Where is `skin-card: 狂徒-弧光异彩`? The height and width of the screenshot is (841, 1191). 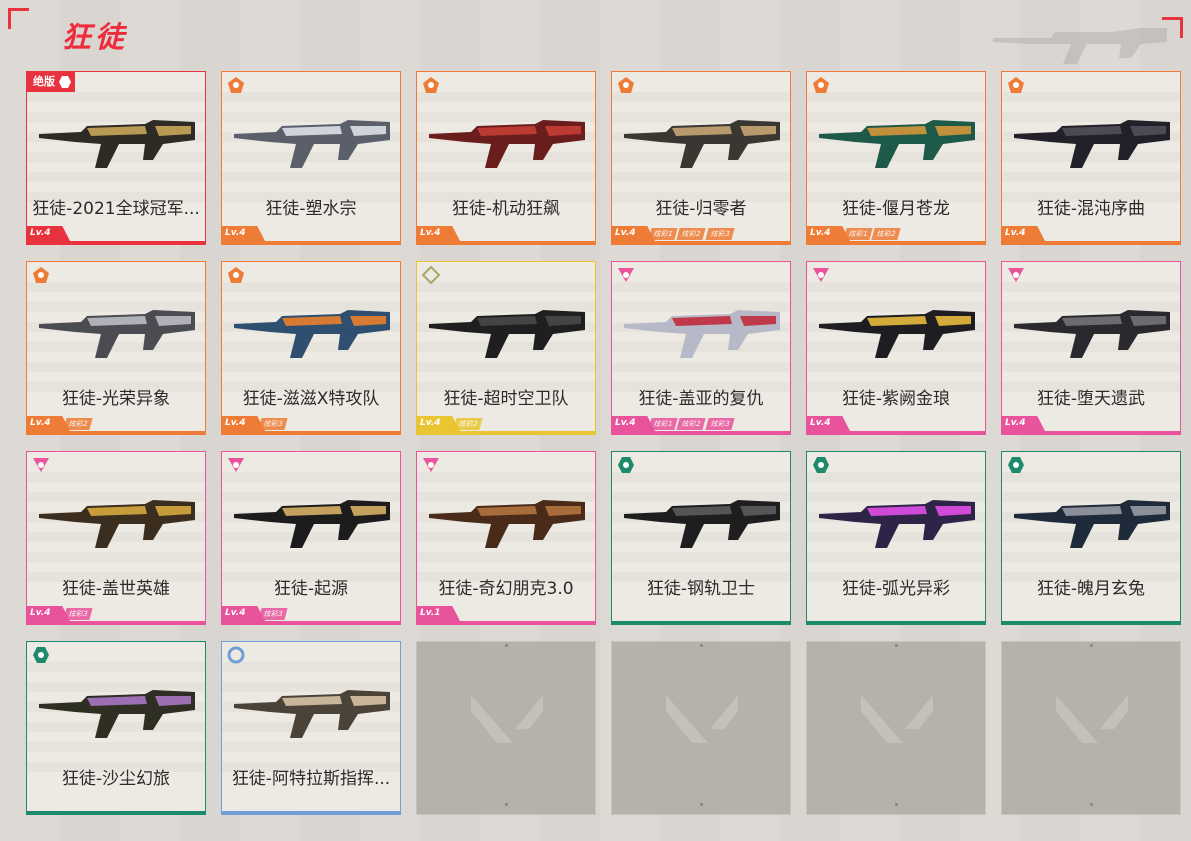
skin-card: 狂徒-弧光异彩 is located at coordinates (896, 538).